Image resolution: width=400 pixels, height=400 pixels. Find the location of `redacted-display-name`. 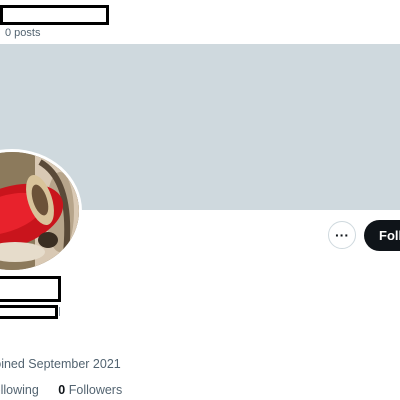

redacted-display-name is located at coordinates (30, 289).